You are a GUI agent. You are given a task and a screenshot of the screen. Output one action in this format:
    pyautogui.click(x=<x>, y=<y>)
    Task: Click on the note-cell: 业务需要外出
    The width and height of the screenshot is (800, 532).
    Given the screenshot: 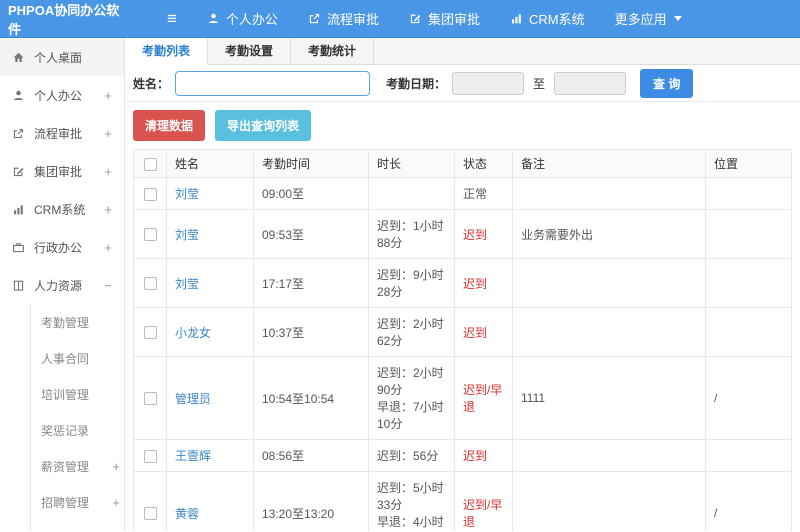 What is the action you would take?
    pyautogui.click(x=609, y=234)
    